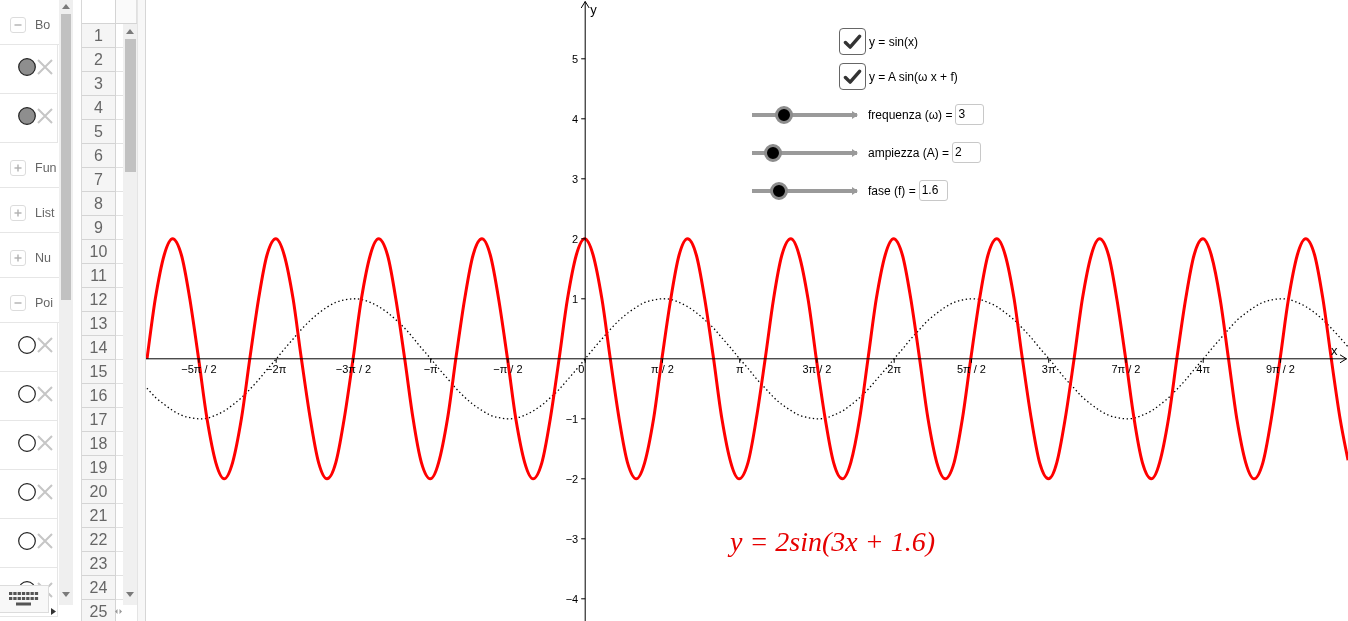 The height and width of the screenshot is (621, 1348). What do you see at coordinates (575, 238) in the screenshot?
I see `tick-label: 2` at bounding box center [575, 238].